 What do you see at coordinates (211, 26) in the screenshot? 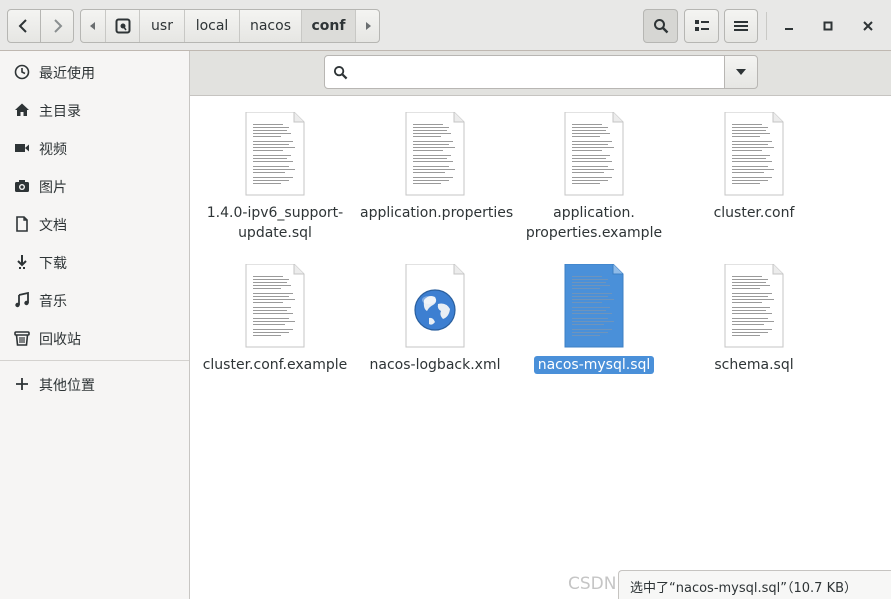
I see `path-segment-local: local` at bounding box center [211, 26].